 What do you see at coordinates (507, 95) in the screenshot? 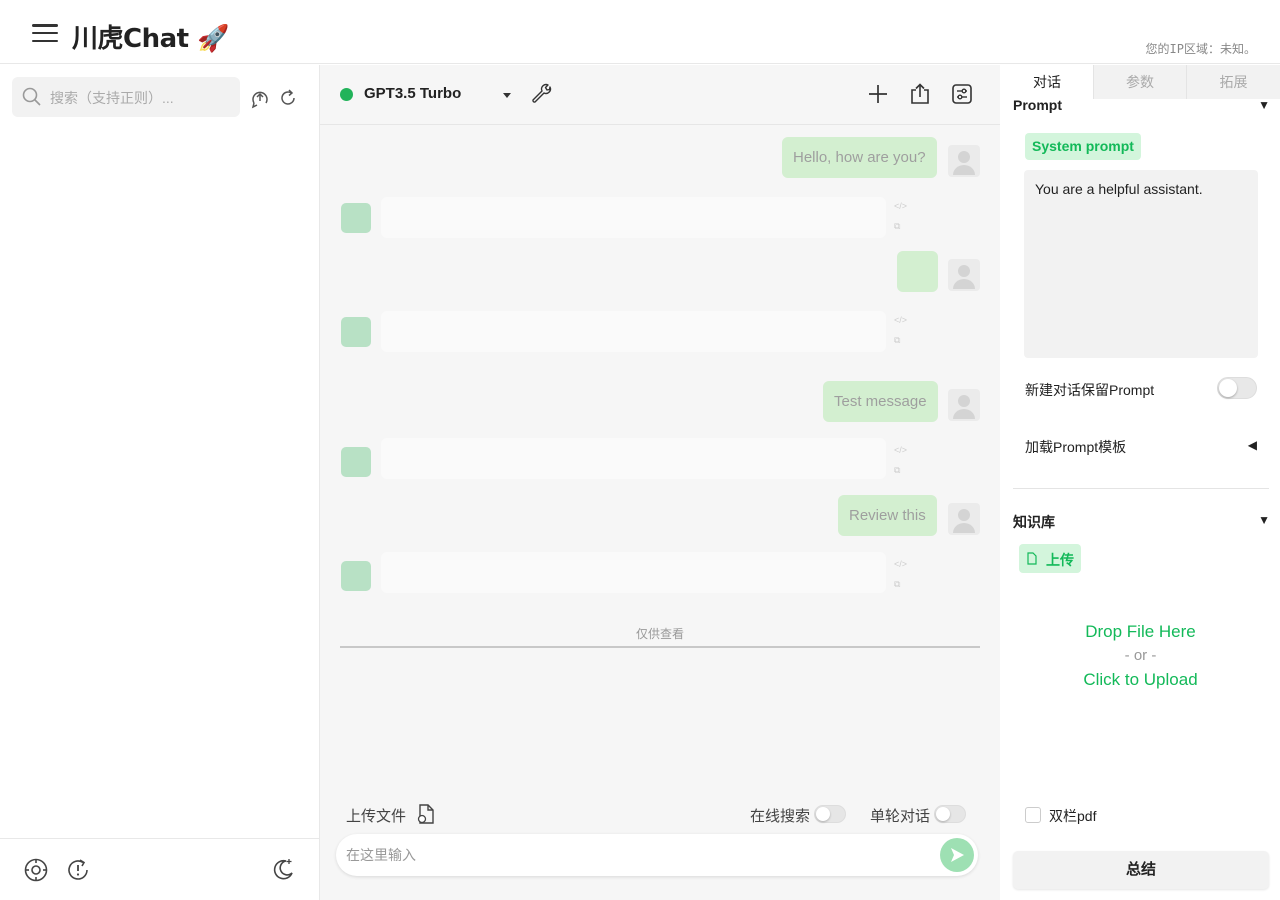
I see `chevron-down-icon` at bounding box center [507, 95].